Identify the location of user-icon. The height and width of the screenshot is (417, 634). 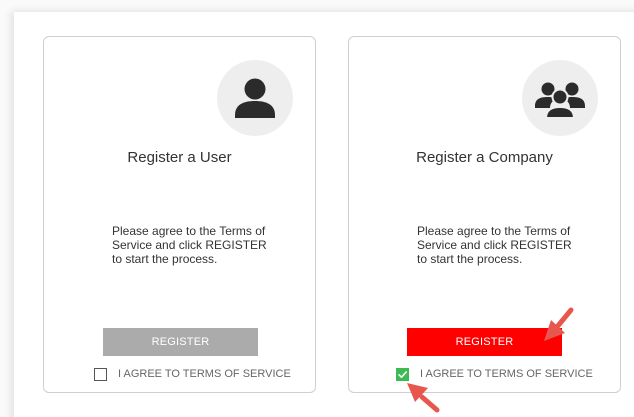
(255, 98).